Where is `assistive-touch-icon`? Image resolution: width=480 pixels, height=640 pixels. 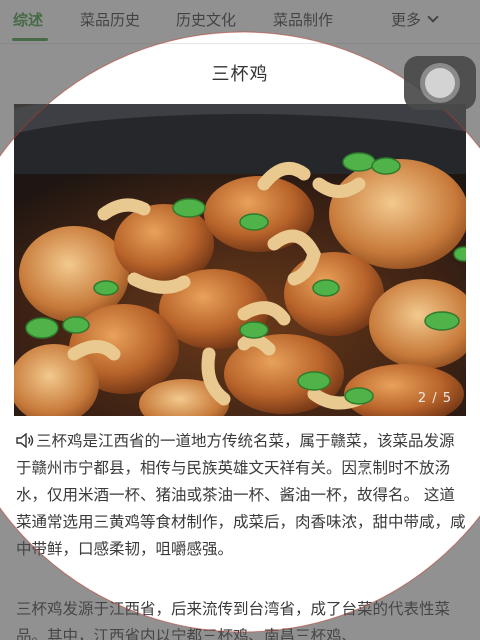 assistive-touch-icon is located at coordinates (440, 83).